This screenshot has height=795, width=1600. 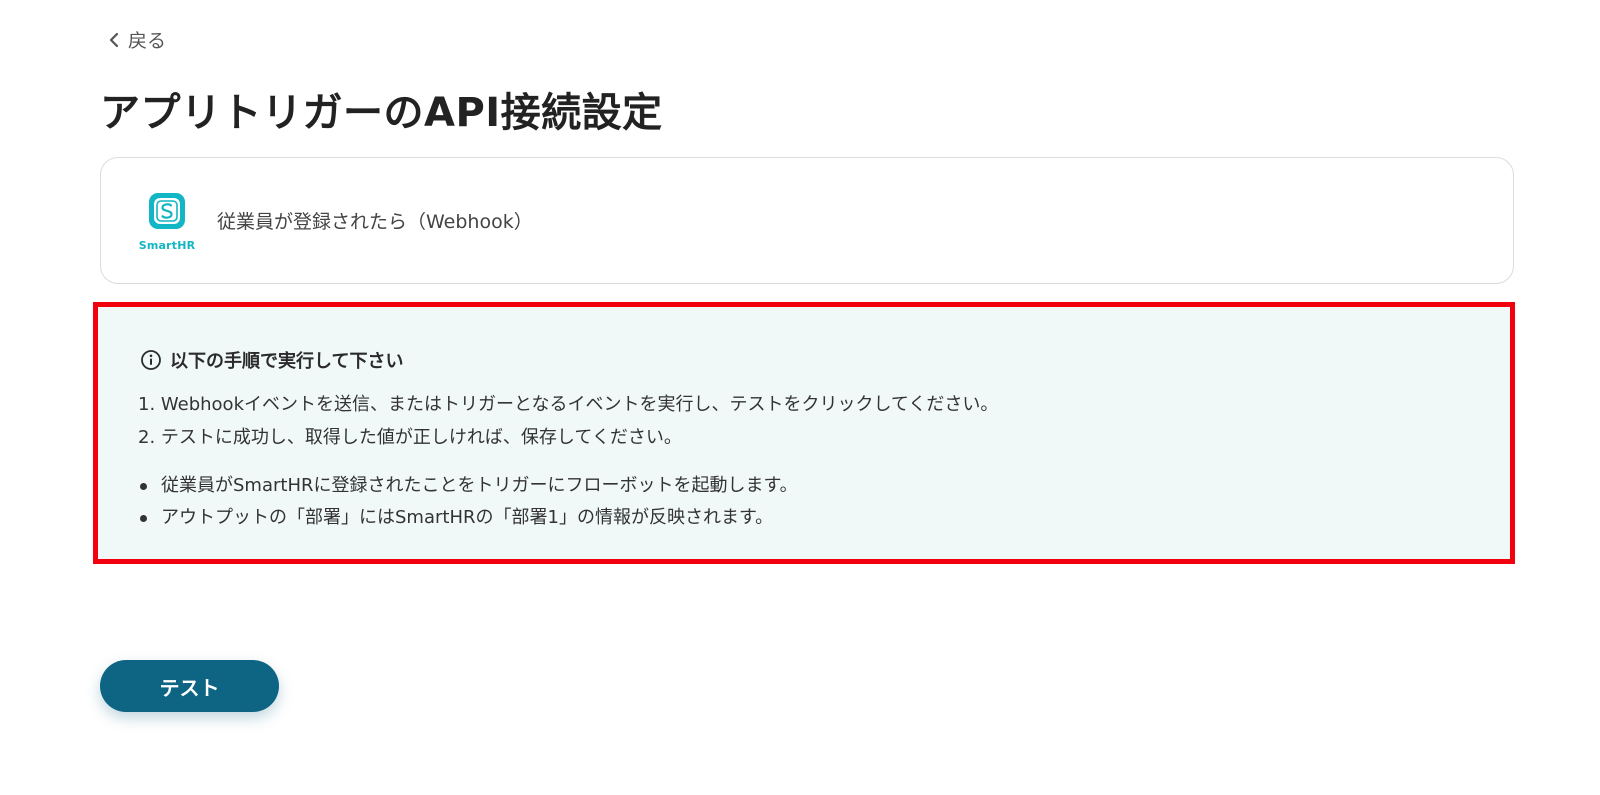 I want to click on note-text: アウトプットの「部署」にはSmartHRの「部署1」の情報が反映されます。, so click(x=467, y=517).